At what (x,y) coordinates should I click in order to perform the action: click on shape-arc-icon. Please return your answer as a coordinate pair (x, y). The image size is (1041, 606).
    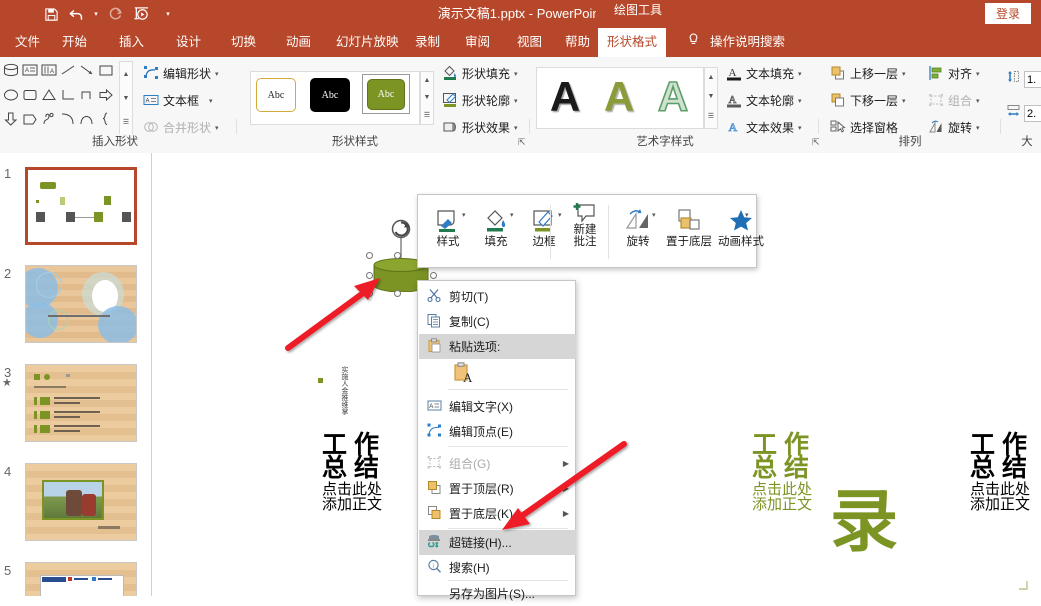
    Looking at the image, I should click on (68, 120).